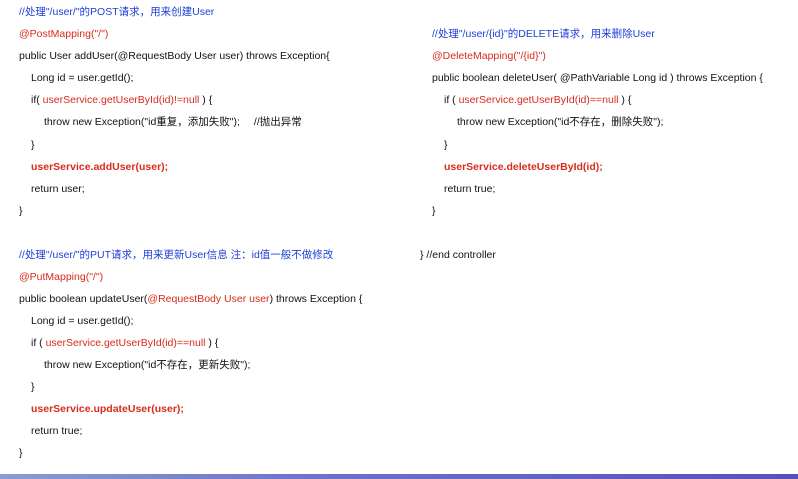  What do you see at coordinates (560, 122) in the screenshot?
I see `throw-line: throw new Exception("id不存在，删除失败");` at bounding box center [560, 122].